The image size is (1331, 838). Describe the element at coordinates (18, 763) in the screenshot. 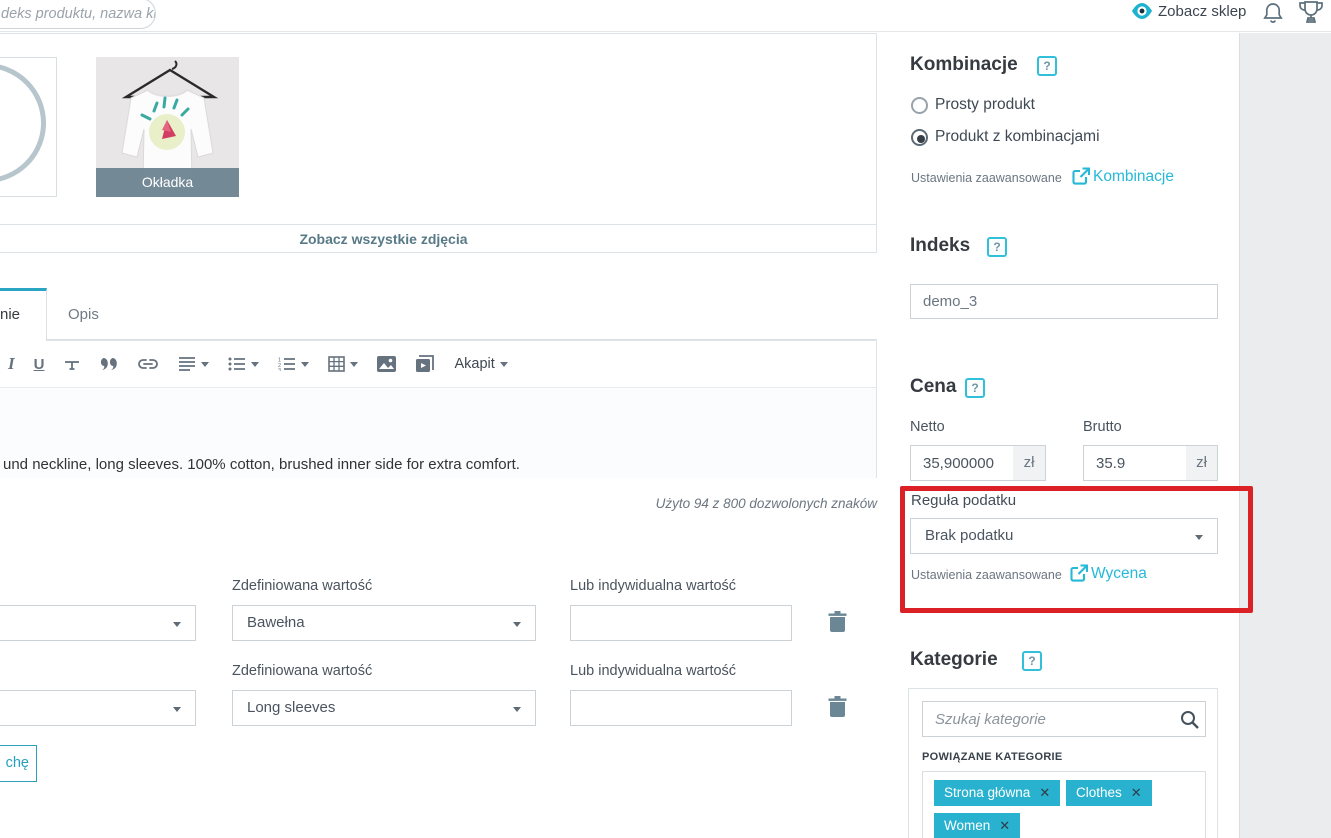

I see `add-feature-button: chę` at that location.